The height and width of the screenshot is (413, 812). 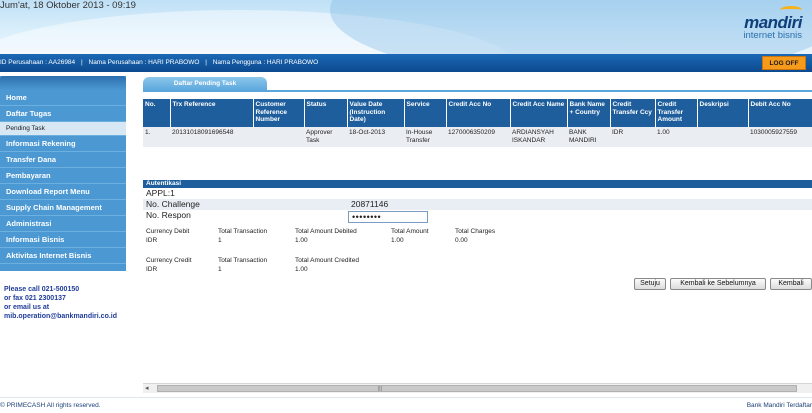 I want to click on tab-daftar-pending-task: Daftar Pending Task, so click(x=205, y=84).